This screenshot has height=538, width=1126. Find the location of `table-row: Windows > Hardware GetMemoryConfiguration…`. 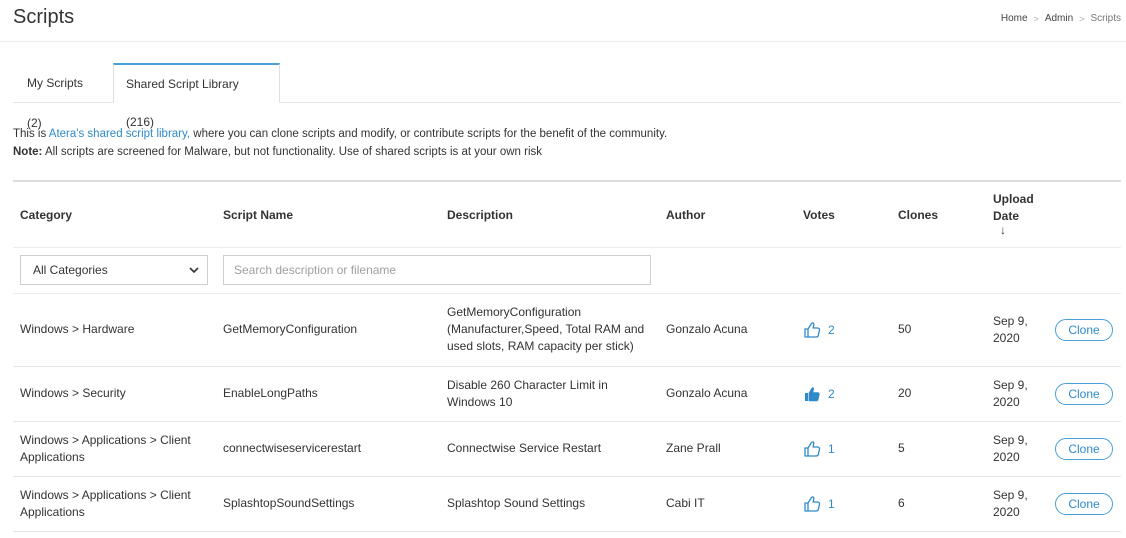

table-row: Windows > Hardware GetMemoryConfiguration… is located at coordinates (567, 330).